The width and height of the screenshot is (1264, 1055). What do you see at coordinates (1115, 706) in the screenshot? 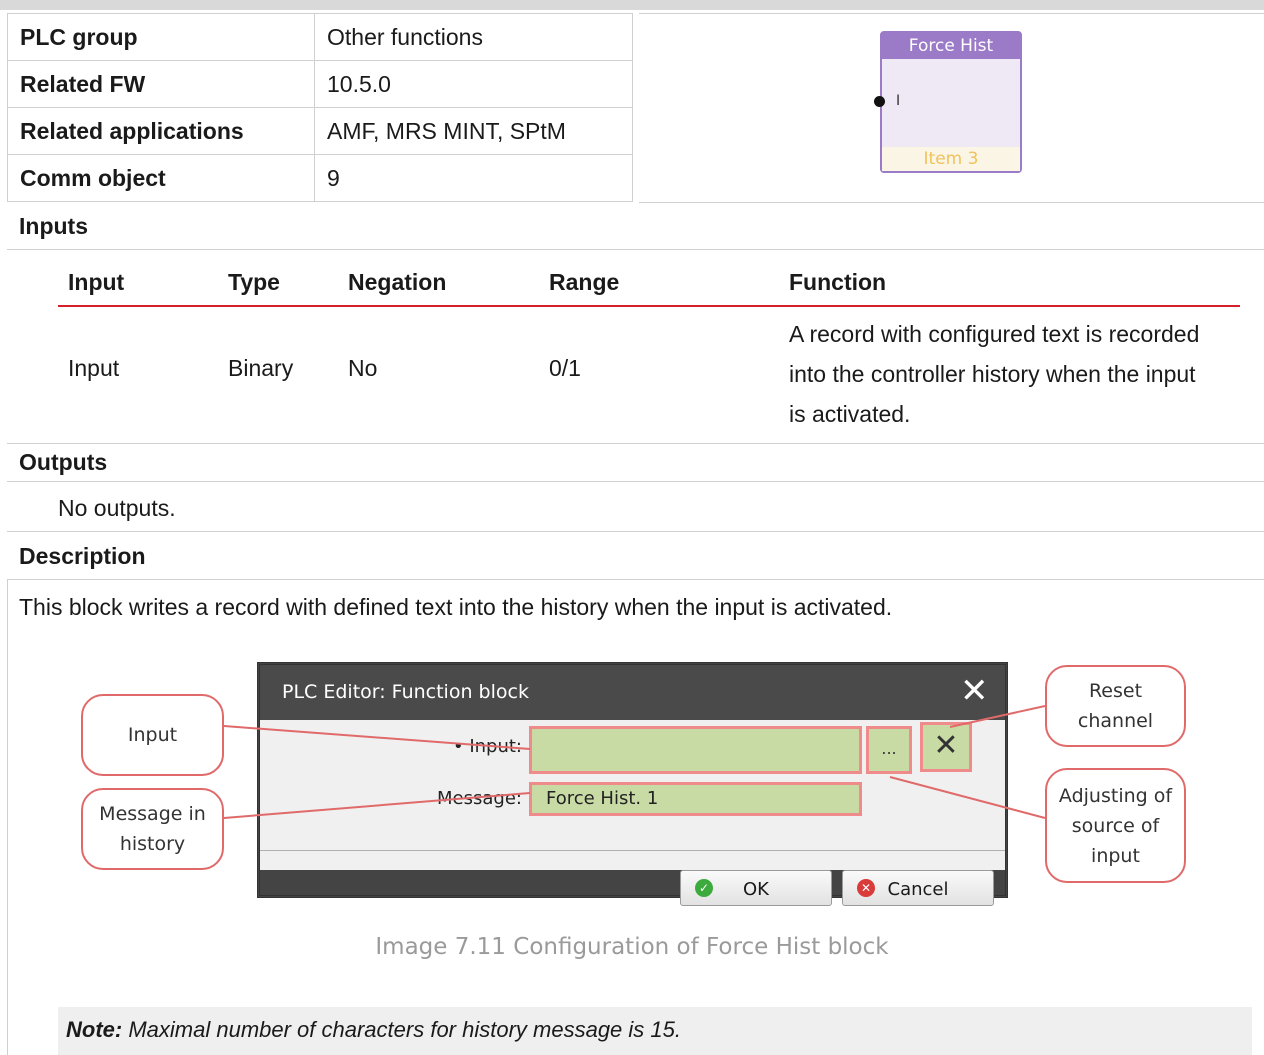
I see `callout-reset-channel: Reset channel` at bounding box center [1115, 706].